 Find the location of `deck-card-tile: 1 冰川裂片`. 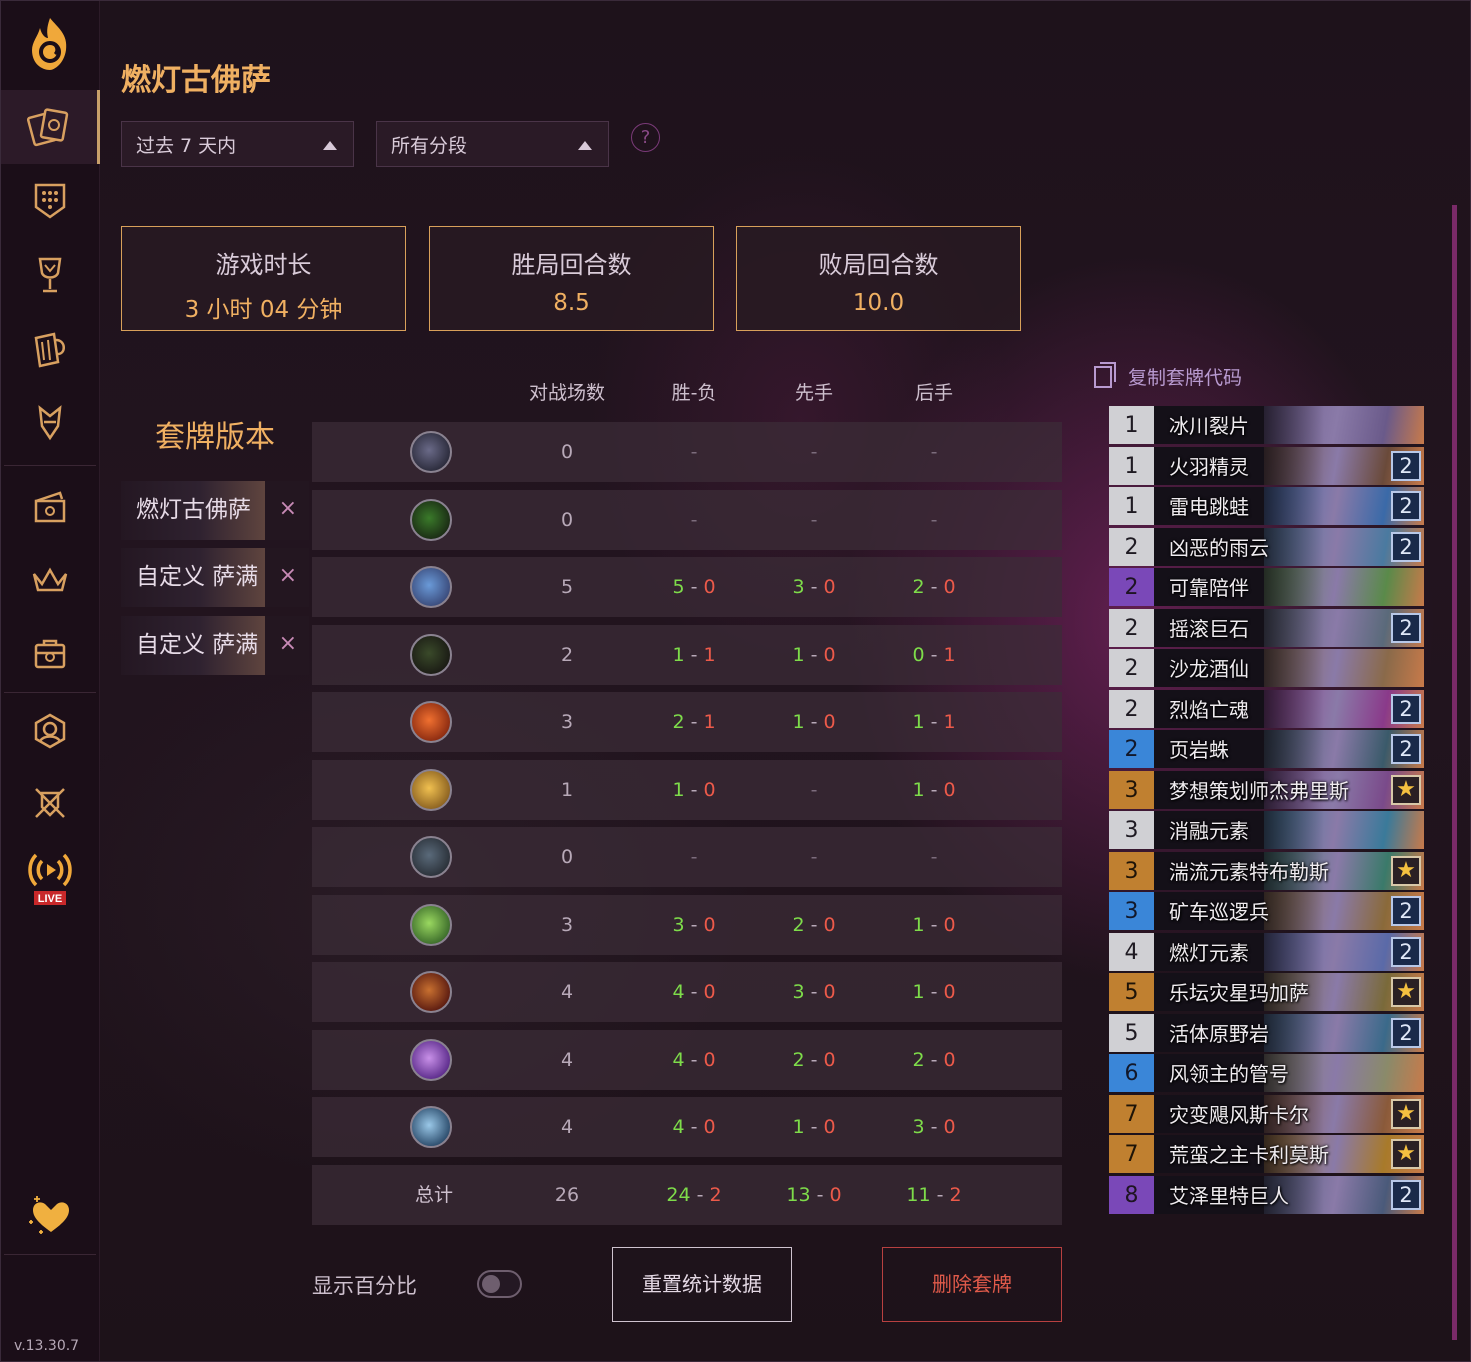

deck-card-tile: 1 冰川裂片 is located at coordinates (1266, 425).